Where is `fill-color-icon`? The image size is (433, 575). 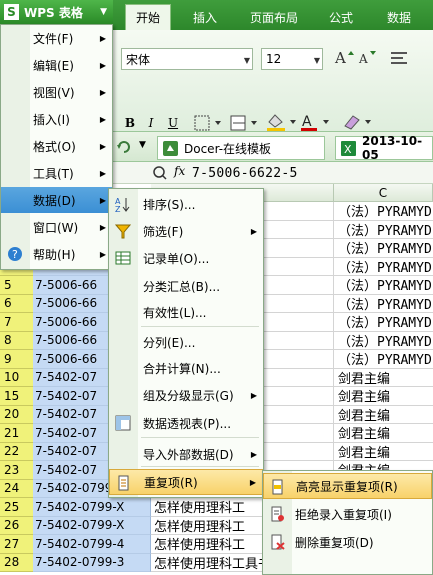
fill-color-icon is located at coordinates (282, 122).